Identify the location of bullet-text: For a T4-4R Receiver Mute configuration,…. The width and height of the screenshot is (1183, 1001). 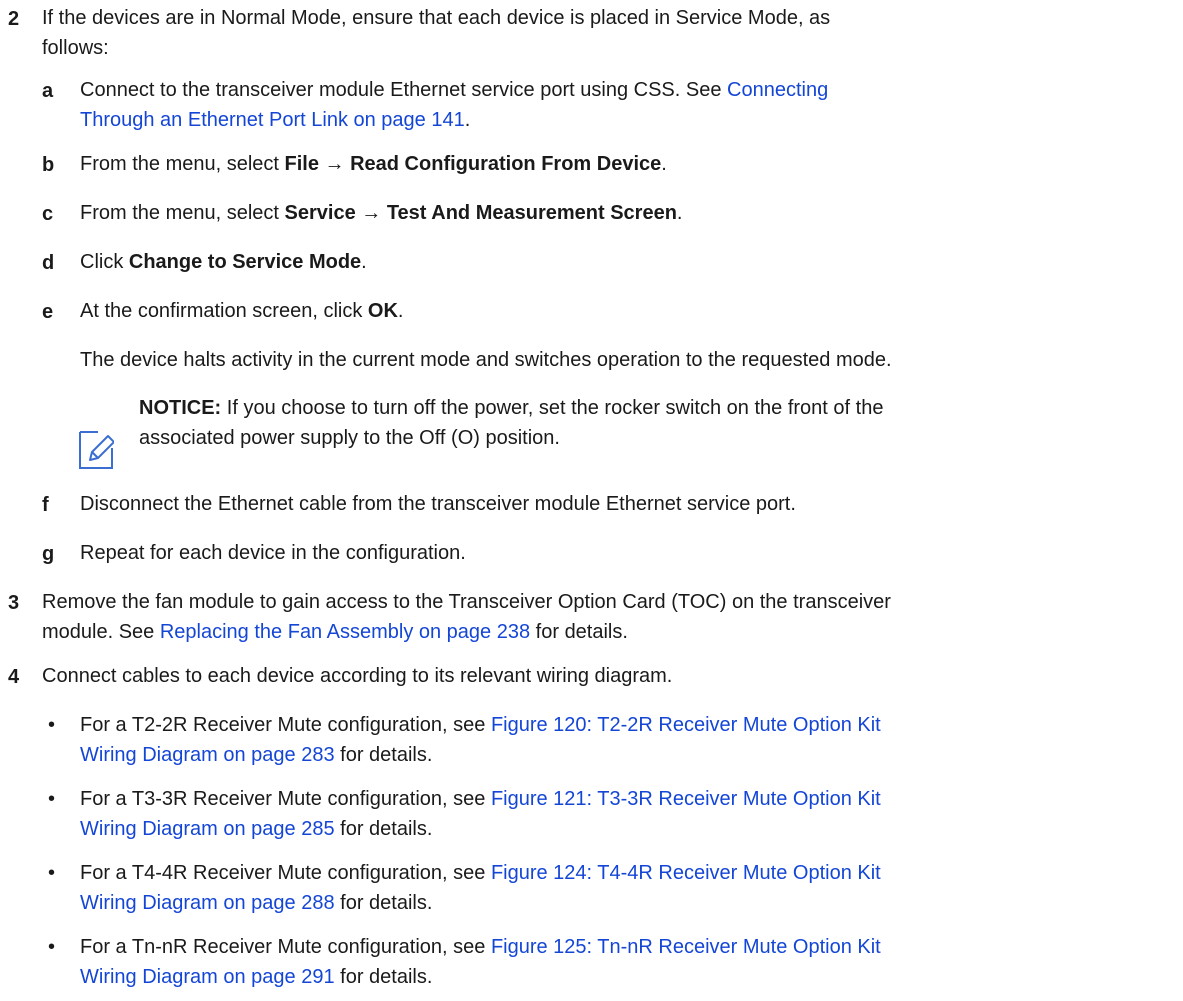
(480, 873).